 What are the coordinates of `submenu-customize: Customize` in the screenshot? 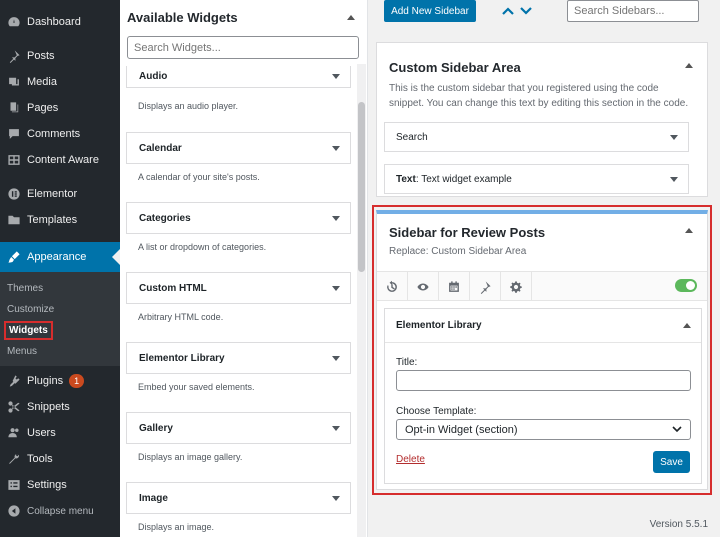 It's located at (60, 309).